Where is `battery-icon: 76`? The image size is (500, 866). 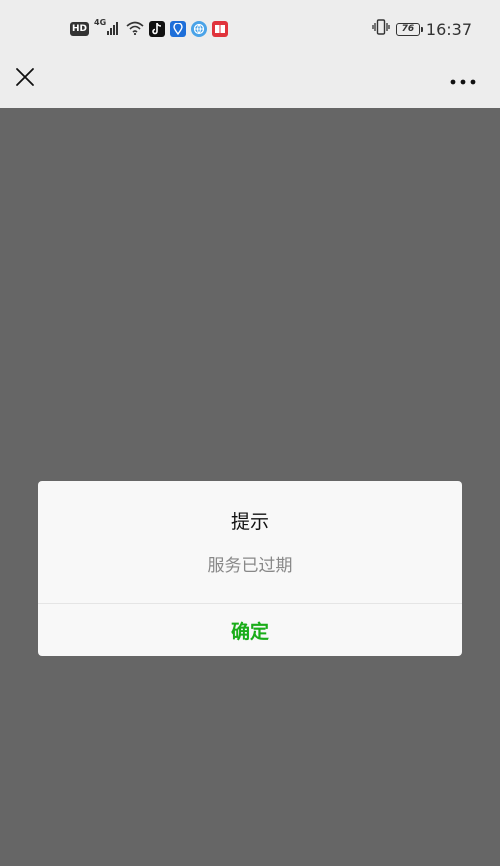 battery-icon: 76 is located at coordinates (409, 29).